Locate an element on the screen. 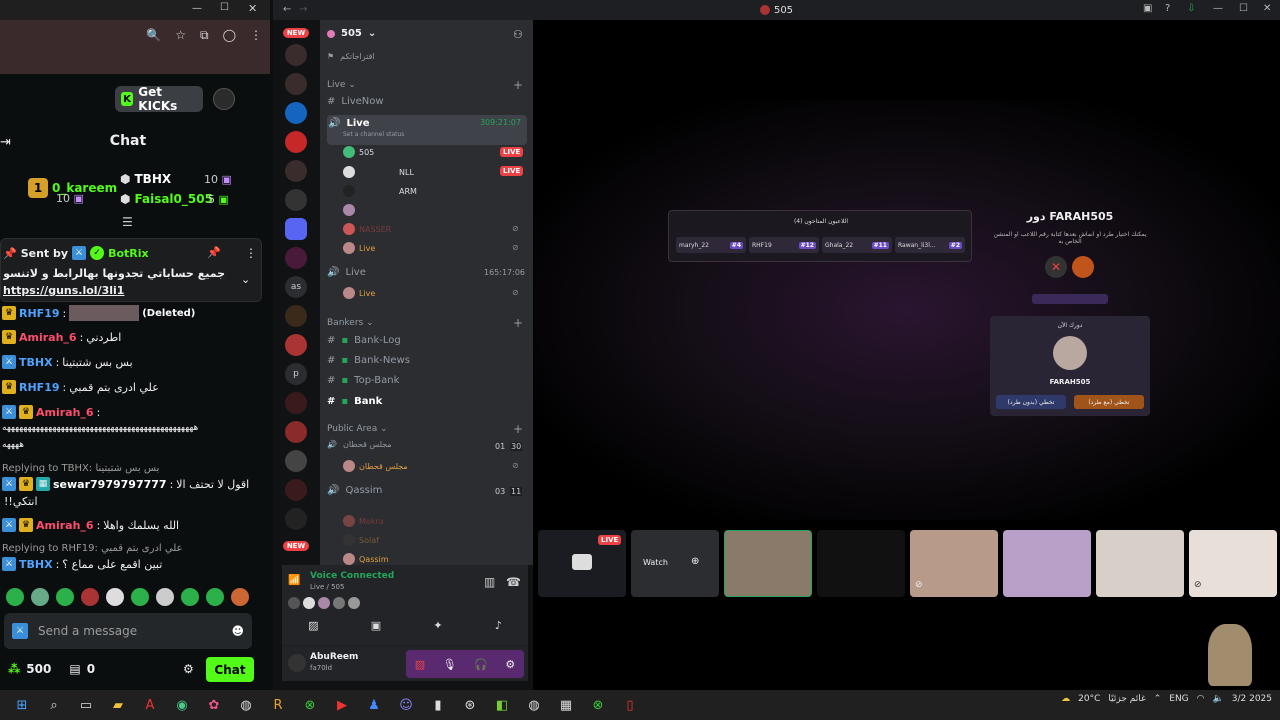  leaderboard-user: TBHX is located at coordinates (152, 179).